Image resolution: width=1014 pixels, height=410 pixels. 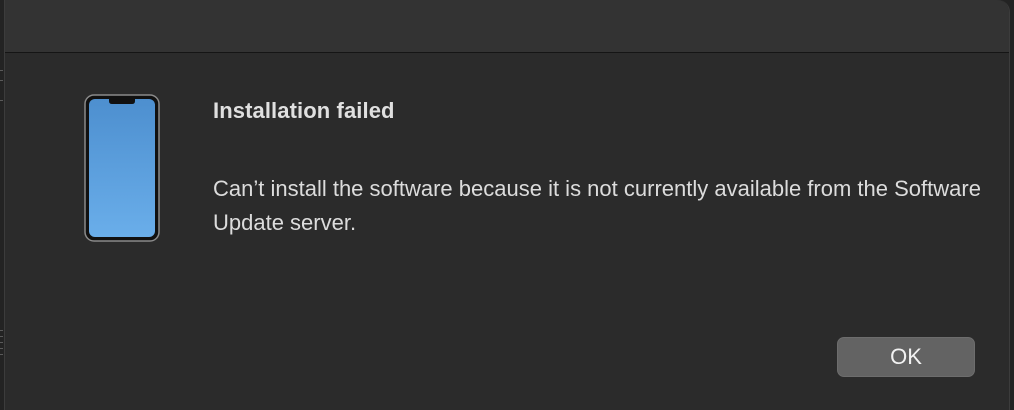 I want to click on ok-button: OK, so click(x=906, y=357).